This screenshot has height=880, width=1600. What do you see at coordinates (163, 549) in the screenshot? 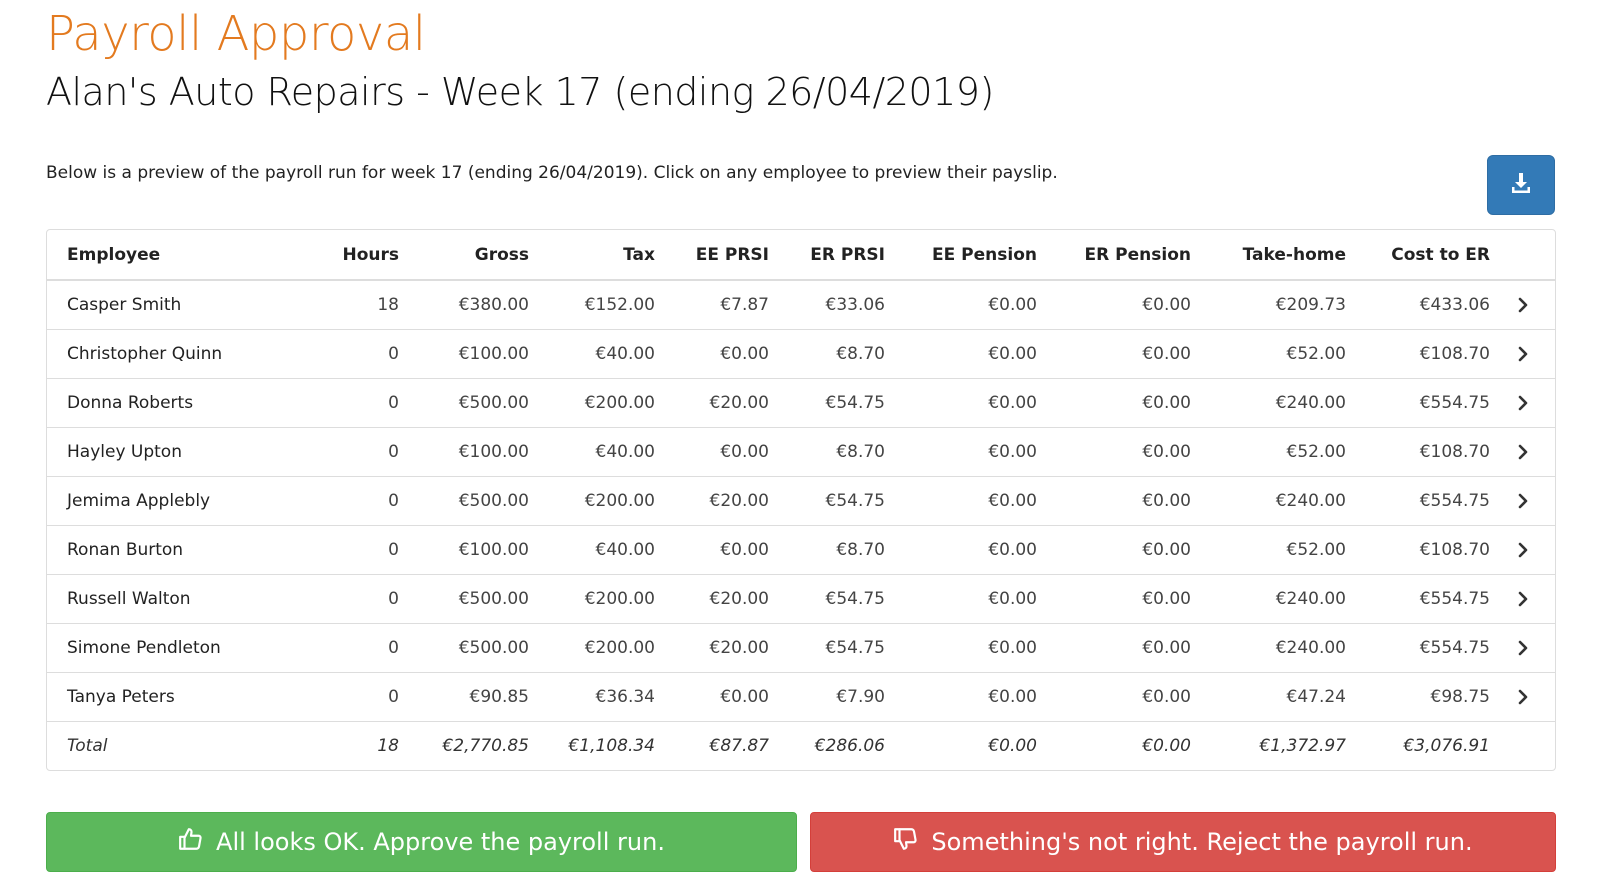
I see `cell-employee: Ronan Burton` at bounding box center [163, 549].